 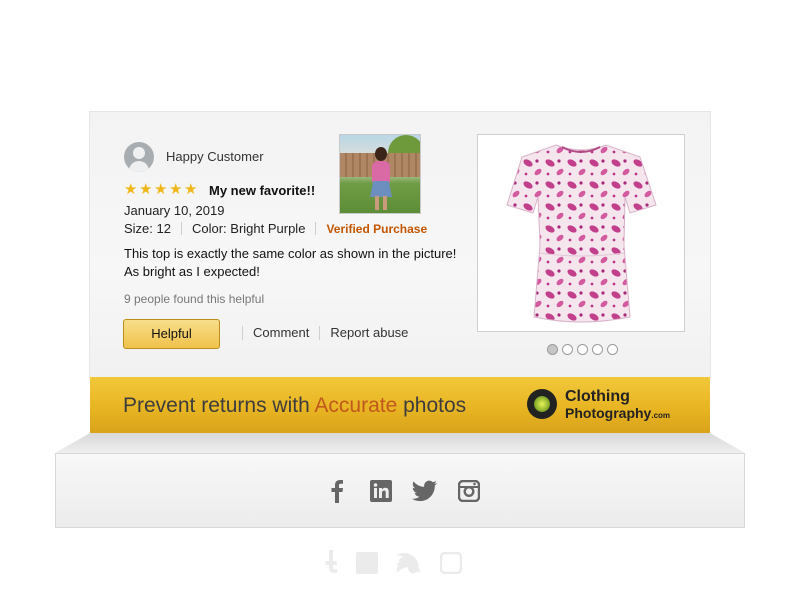 What do you see at coordinates (194, 299) in the screenshot?
I see `helpful-count: 9 people found this helpful` at bounding box center [194, 299].